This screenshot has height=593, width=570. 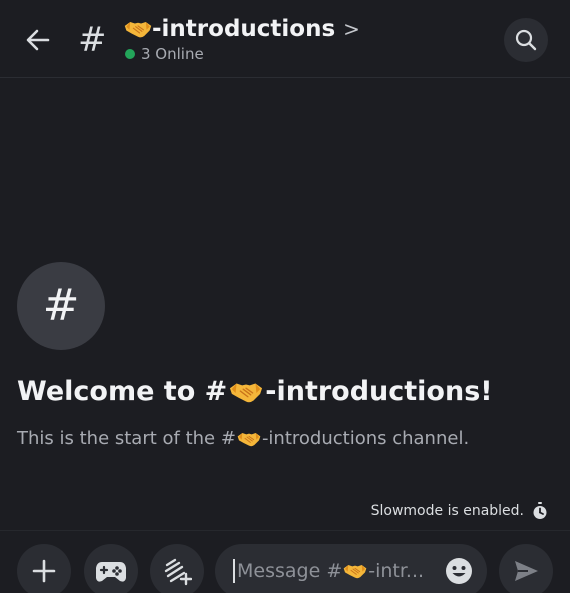 I want to click on welcome-title-suffix: -introductions!, so click(x=379, y=391).